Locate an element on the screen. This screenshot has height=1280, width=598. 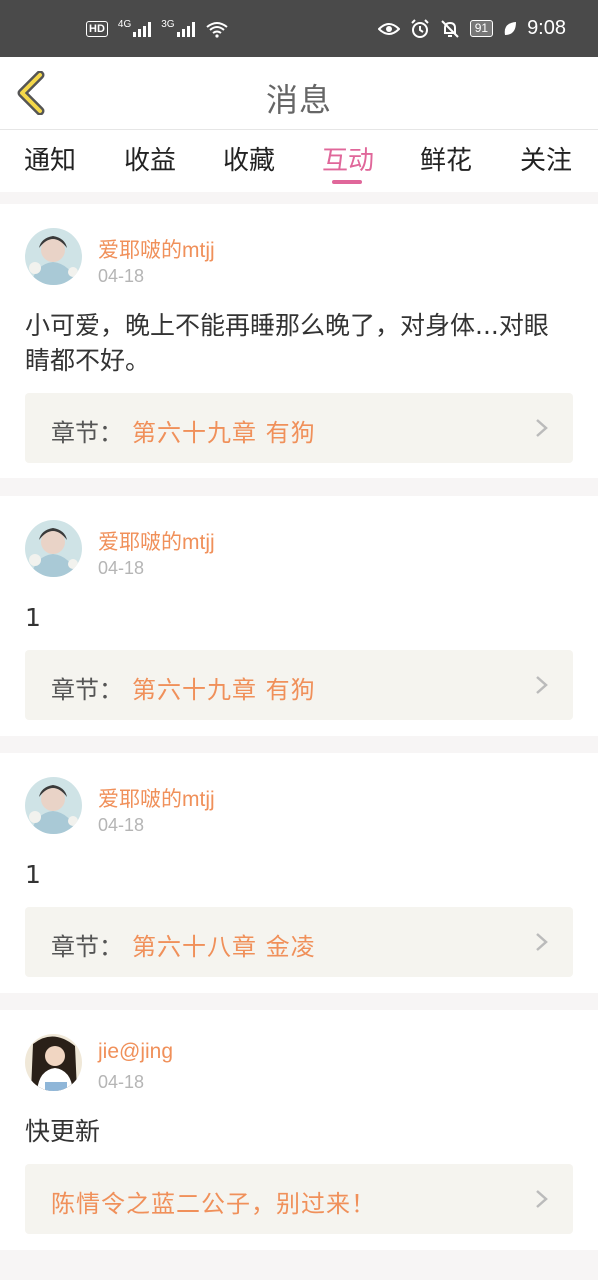
status-bar-right: 91 9:08 is located at coordinates (471, 28).